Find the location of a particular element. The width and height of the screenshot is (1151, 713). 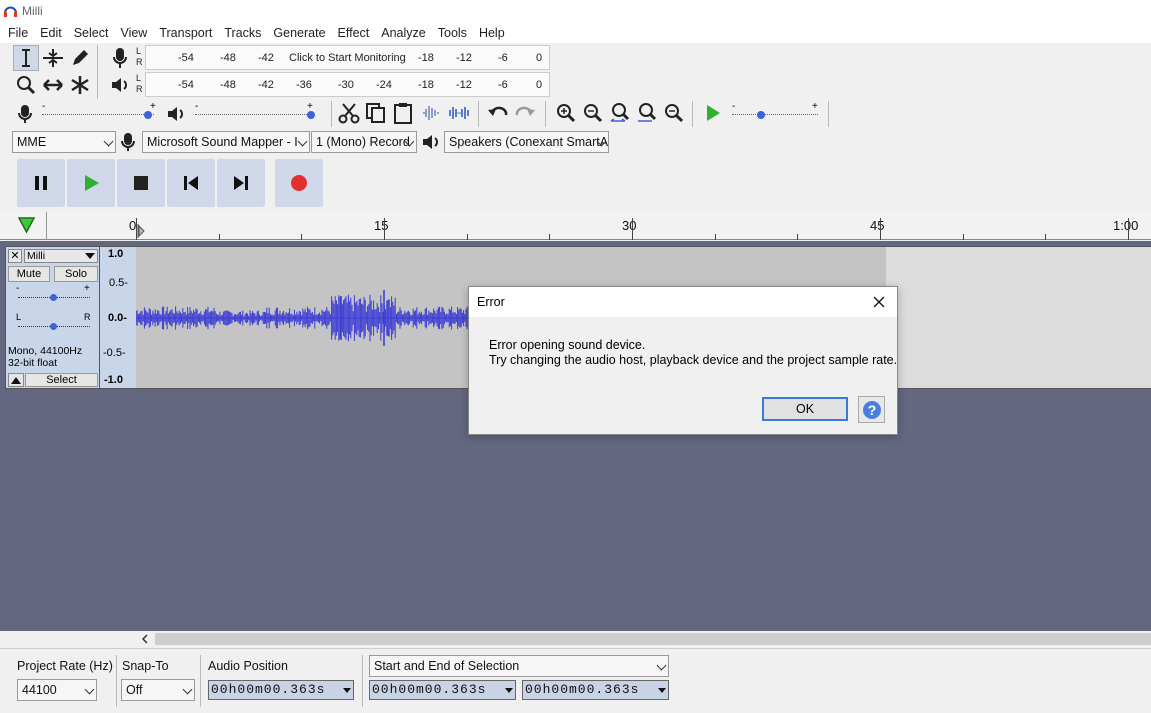

paste-button is located at coordinates (403, 113).